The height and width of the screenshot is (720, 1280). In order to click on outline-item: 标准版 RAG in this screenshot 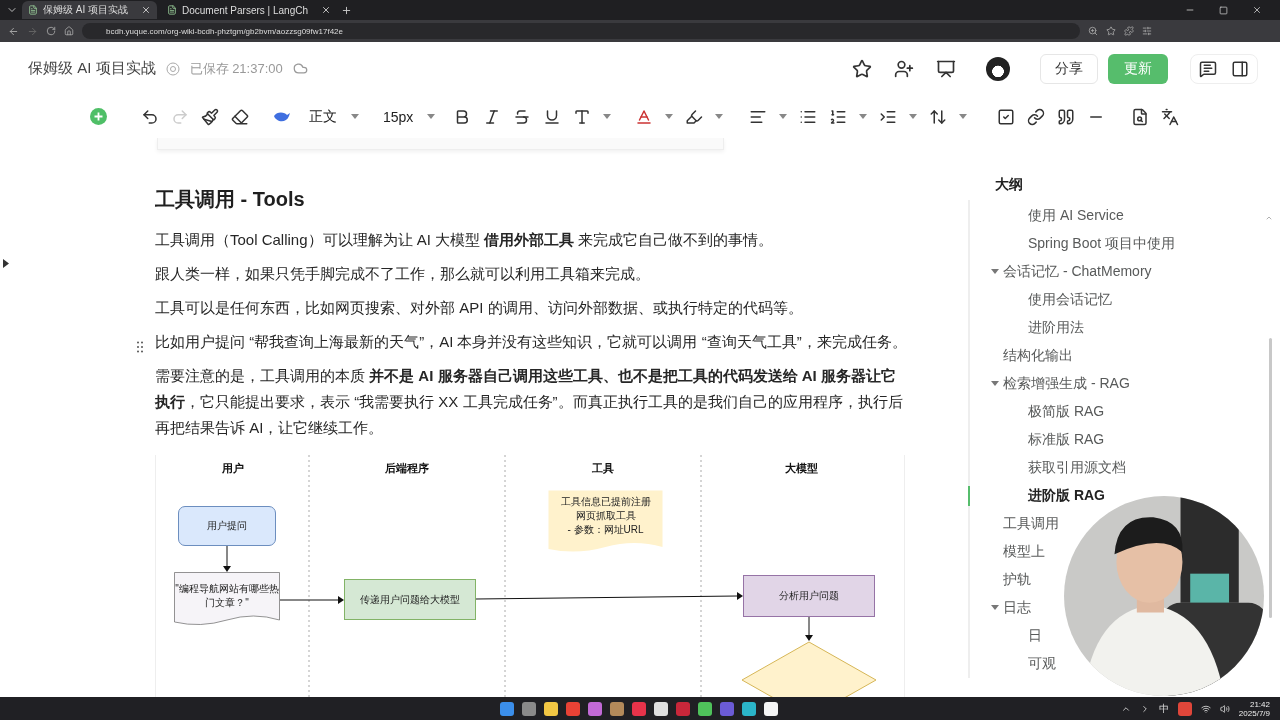, I will do `click(1037, 440)`.